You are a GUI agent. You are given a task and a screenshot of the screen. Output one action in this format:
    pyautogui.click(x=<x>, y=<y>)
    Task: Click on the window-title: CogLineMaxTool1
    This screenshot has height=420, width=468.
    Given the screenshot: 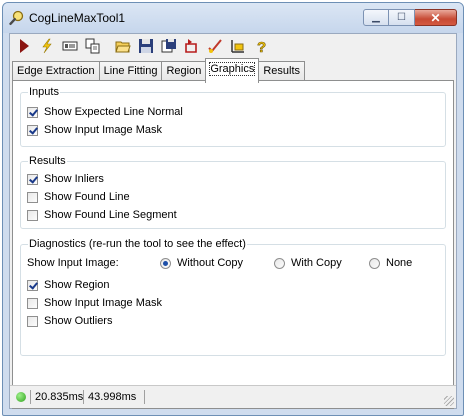 What is the action you would take?
    pyautogui.click(x=77, y=18)
    